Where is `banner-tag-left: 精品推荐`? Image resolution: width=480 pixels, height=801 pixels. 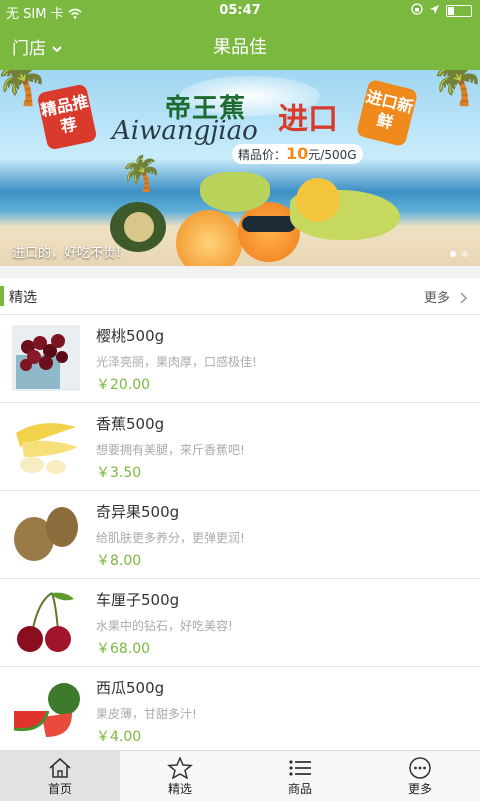 banner-tag-left: 精品推荐 is located at coordinates (67, 117).